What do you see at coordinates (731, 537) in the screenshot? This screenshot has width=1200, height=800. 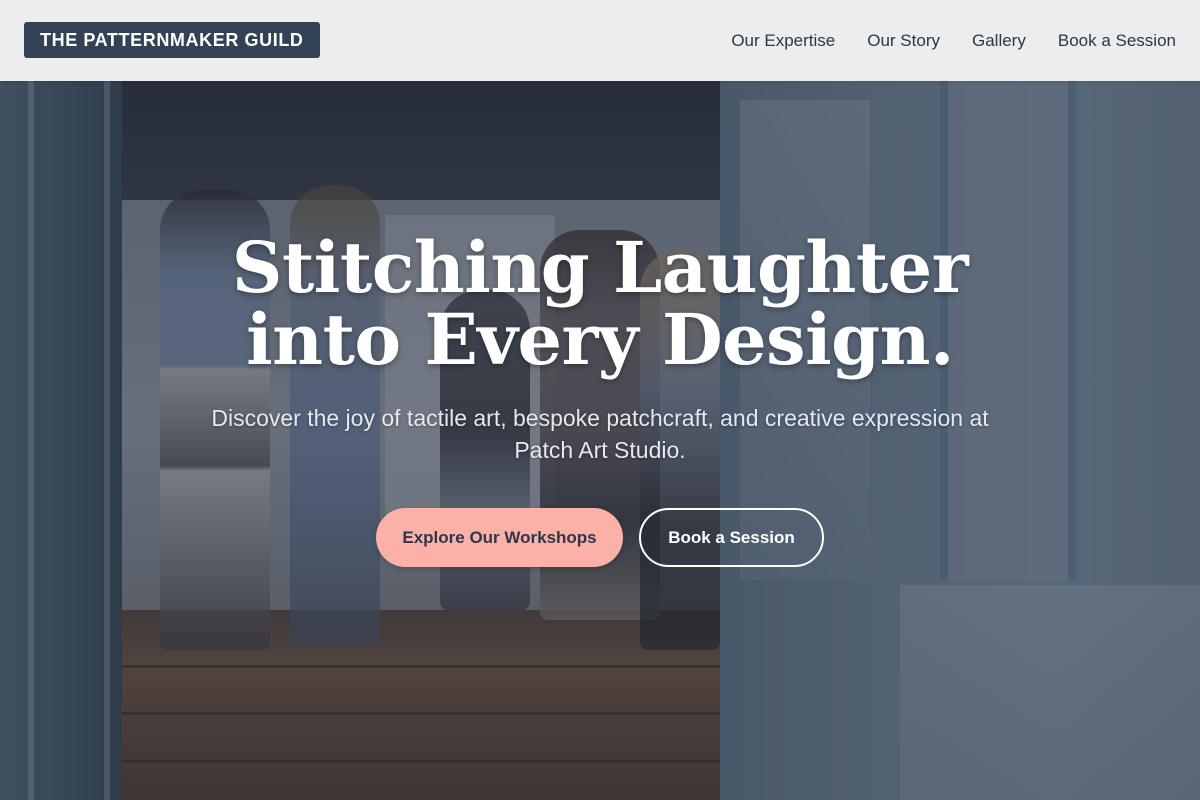 I see `book-session-button: Book a Session` at bounding box center [731, 537].